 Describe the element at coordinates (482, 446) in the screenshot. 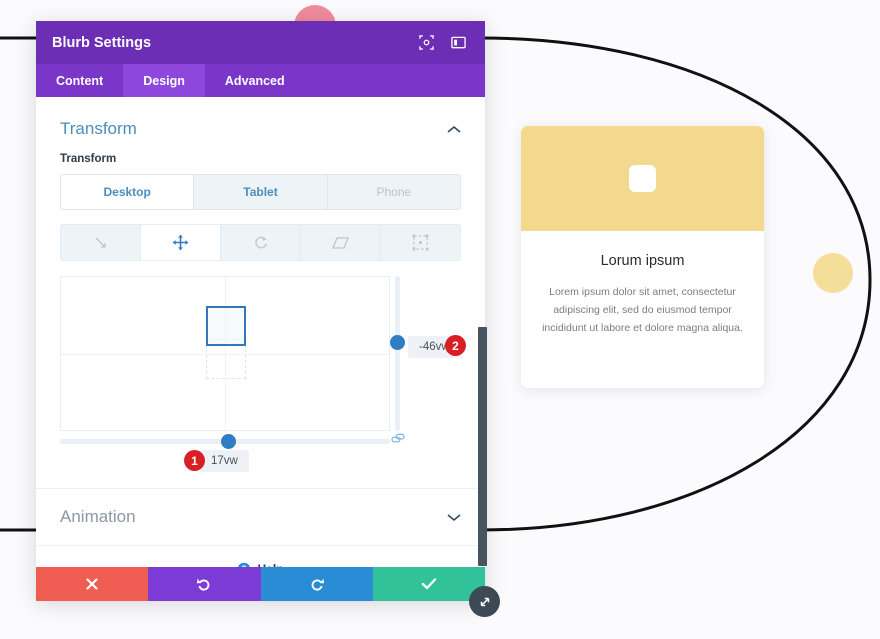

I see `modal-scrollbar` at that location.